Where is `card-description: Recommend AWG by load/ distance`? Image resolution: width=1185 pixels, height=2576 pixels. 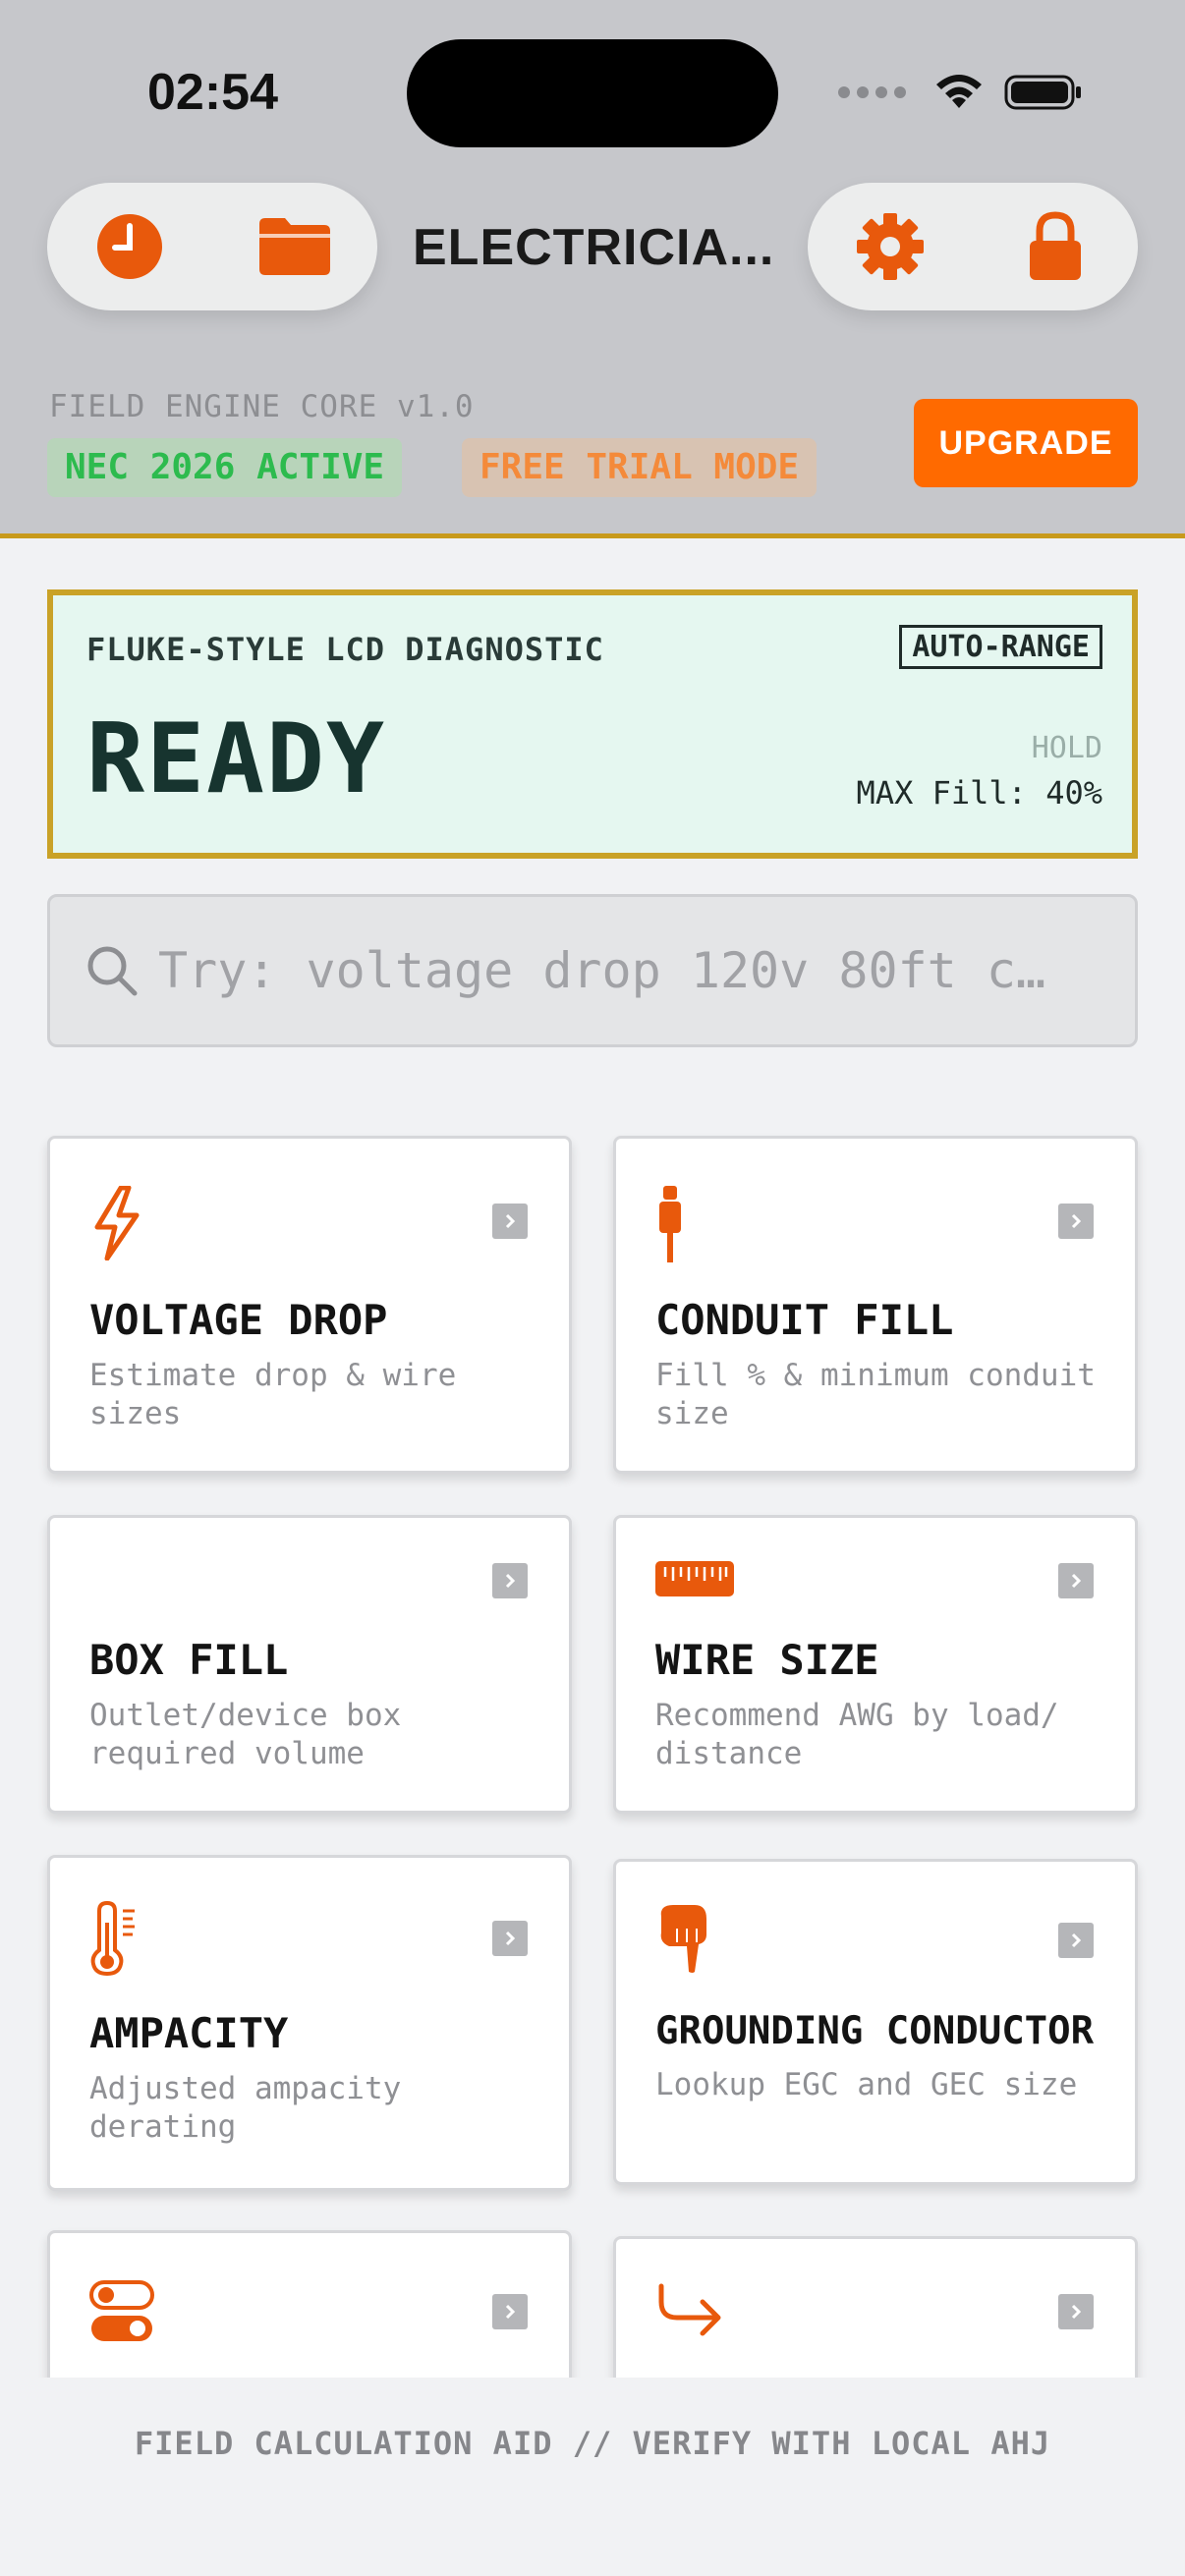 card-description: Recommend AWG by load/ distance is located at coordinates (857, 1734).